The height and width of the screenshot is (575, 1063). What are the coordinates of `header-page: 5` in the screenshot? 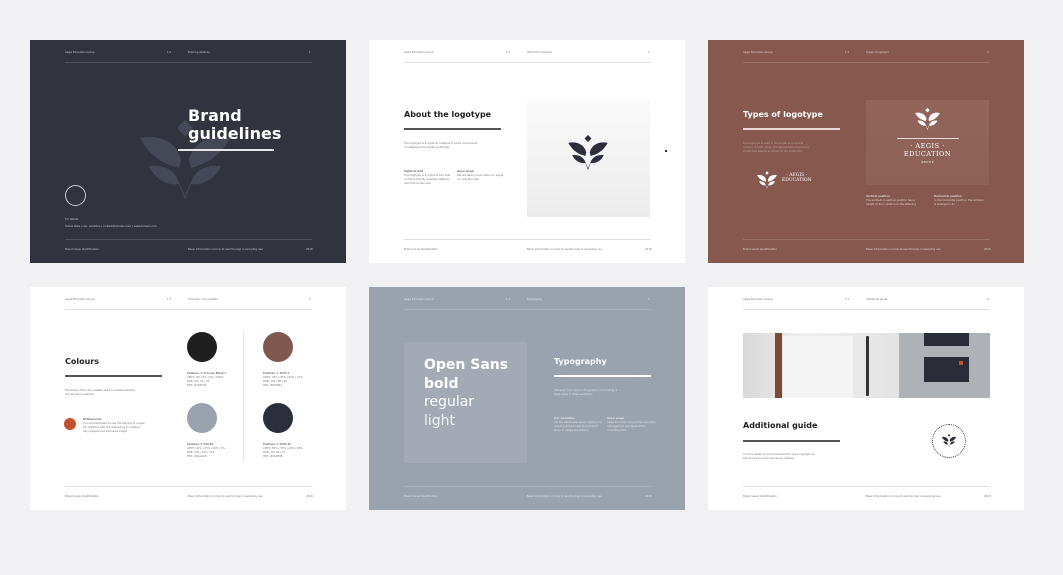 It's located at (649, 299).